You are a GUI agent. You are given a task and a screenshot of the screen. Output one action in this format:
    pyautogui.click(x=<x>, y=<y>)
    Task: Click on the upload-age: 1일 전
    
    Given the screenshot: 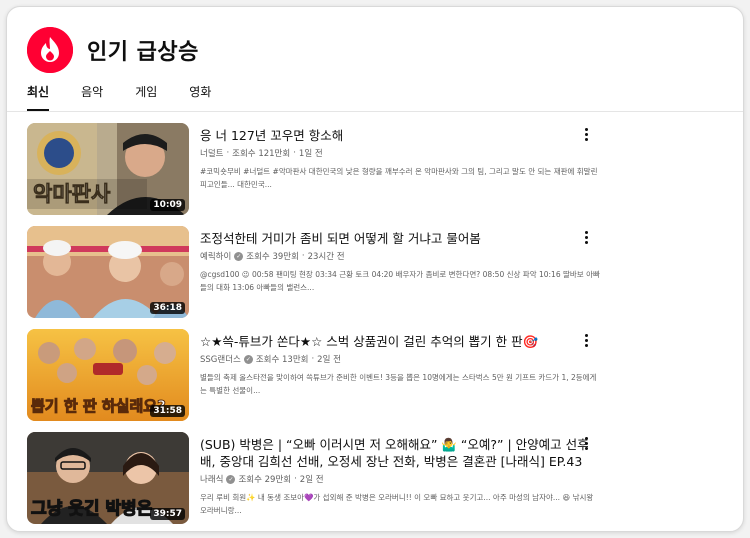 What is the action you would take?
    pyautogui.click(x=310, y=154)
    